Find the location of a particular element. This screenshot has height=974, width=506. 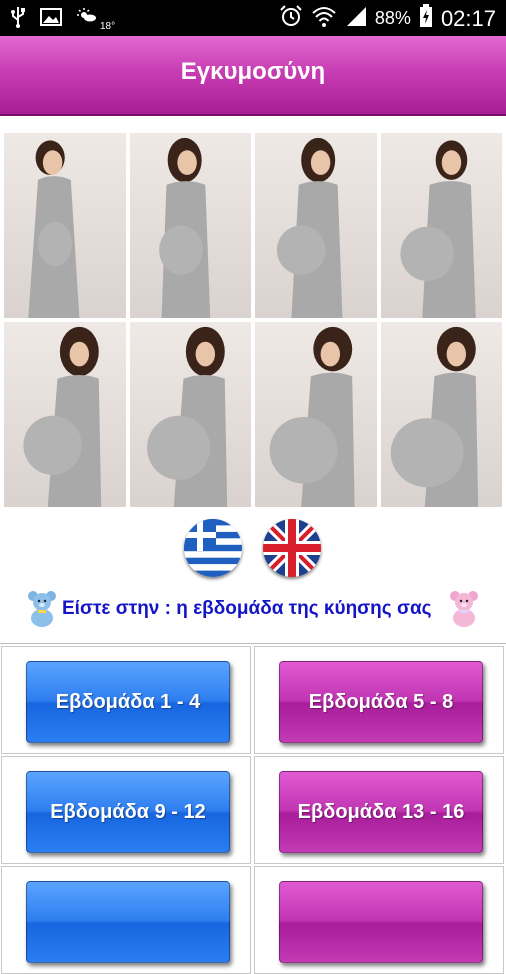

uk-flag-icon is located at coordinates (292, 548).